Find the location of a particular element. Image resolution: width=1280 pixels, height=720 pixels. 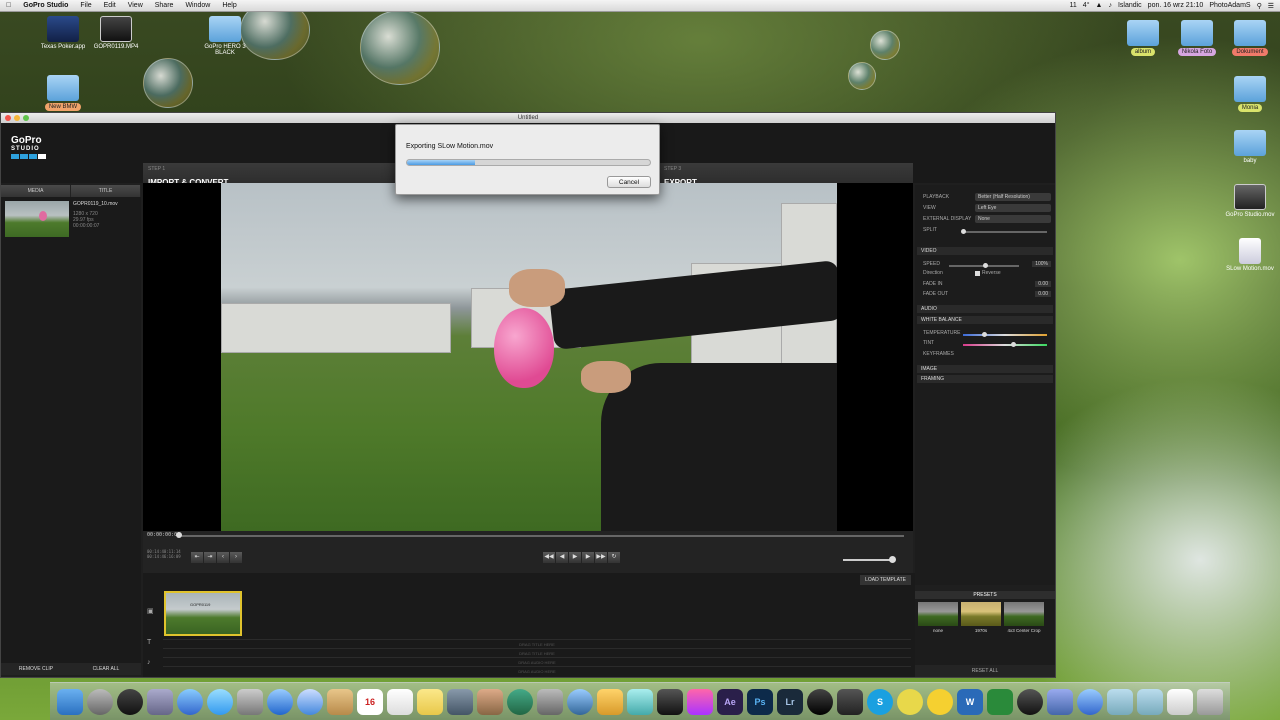

split-handle is located at coordinates (963, 231).